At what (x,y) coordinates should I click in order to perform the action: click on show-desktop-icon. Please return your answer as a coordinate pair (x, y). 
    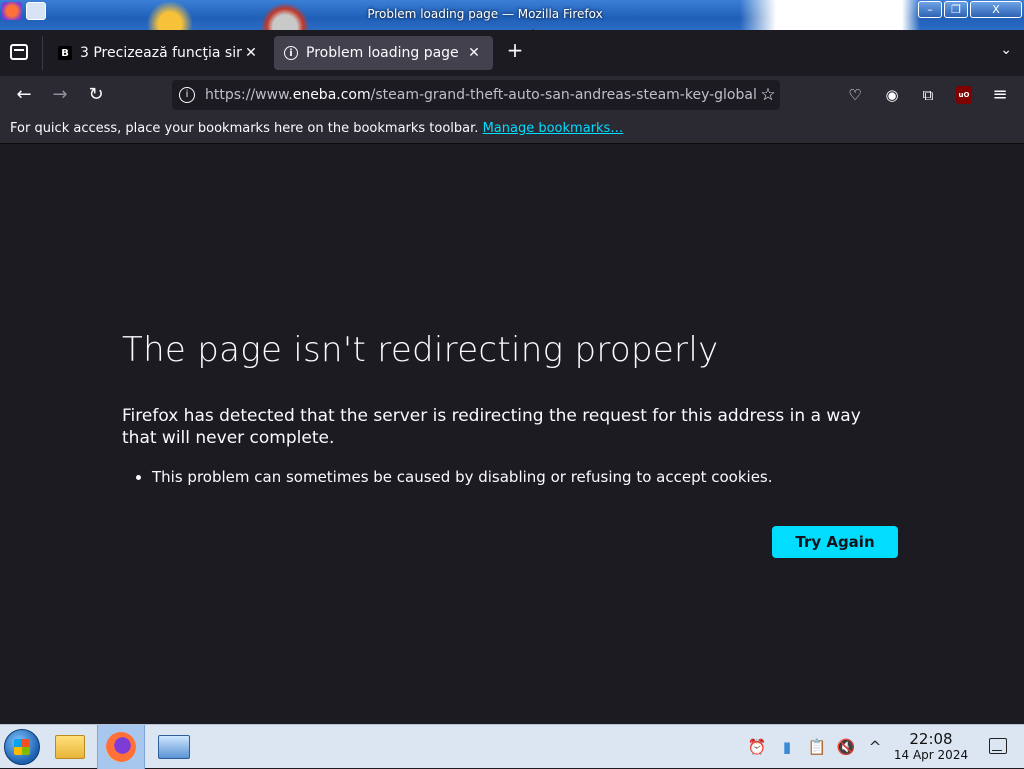
    Looking at the image, I should click on (998, 746).